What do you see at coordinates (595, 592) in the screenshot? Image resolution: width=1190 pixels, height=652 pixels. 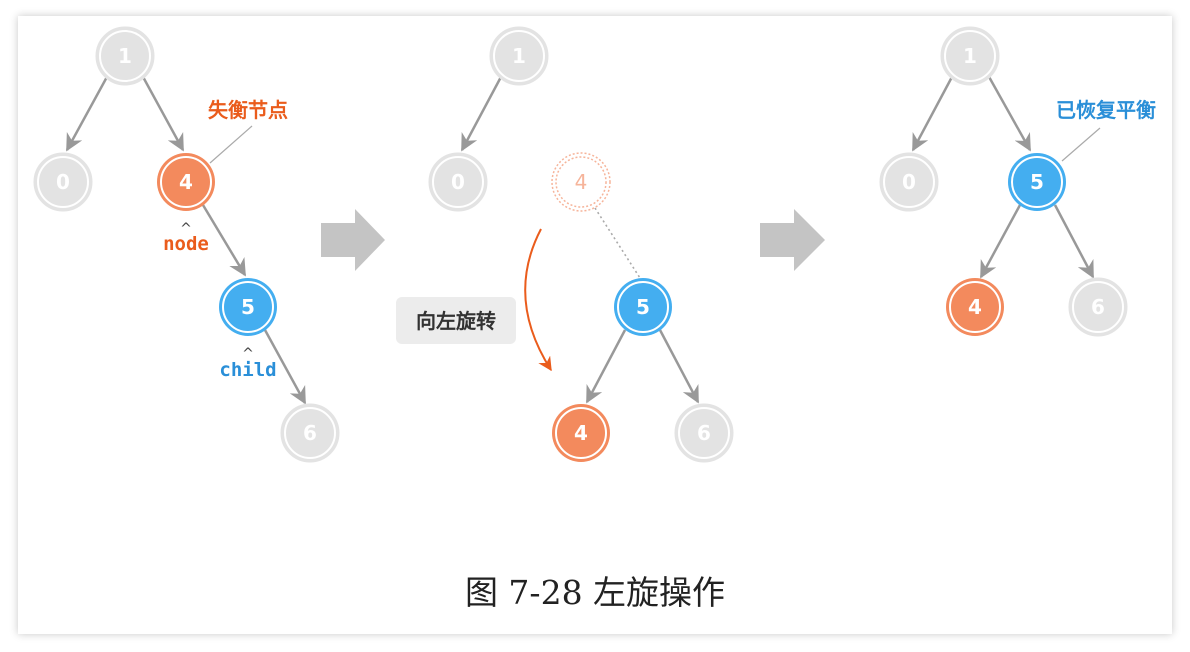 I see `figure-caption: 图 7-28 左旋操作` at bounding box center [595, 592].